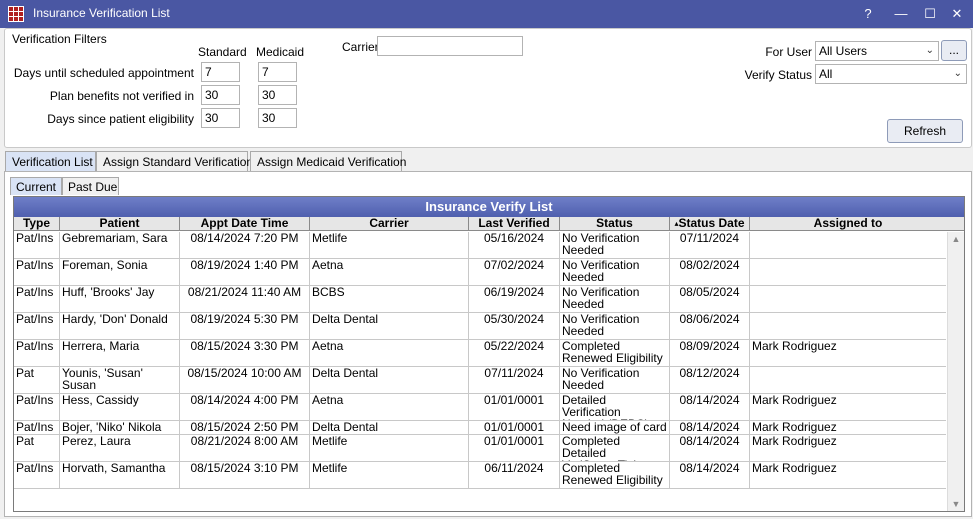 Image resolution: width=973 pixels, height=519 pixels. What do you see at coordinates (120, 427) in the screenshot?
I see `cell-patient: Bojer, 'Niko' Nikola` at bounding box center [120, 427].